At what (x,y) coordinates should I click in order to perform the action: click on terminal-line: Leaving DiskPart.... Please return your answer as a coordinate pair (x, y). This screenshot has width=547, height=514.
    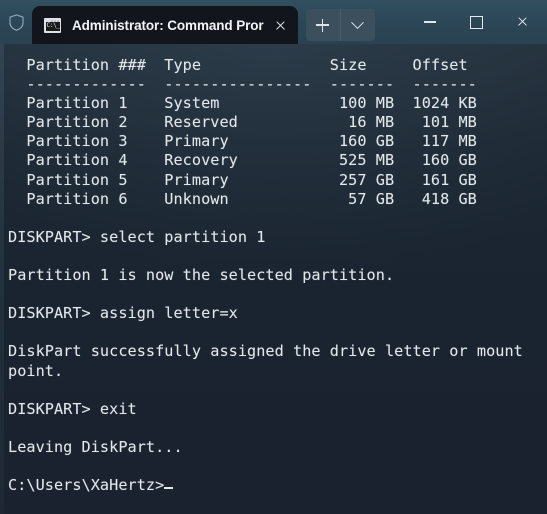
    Looking at the image, I should click on (95, 446).